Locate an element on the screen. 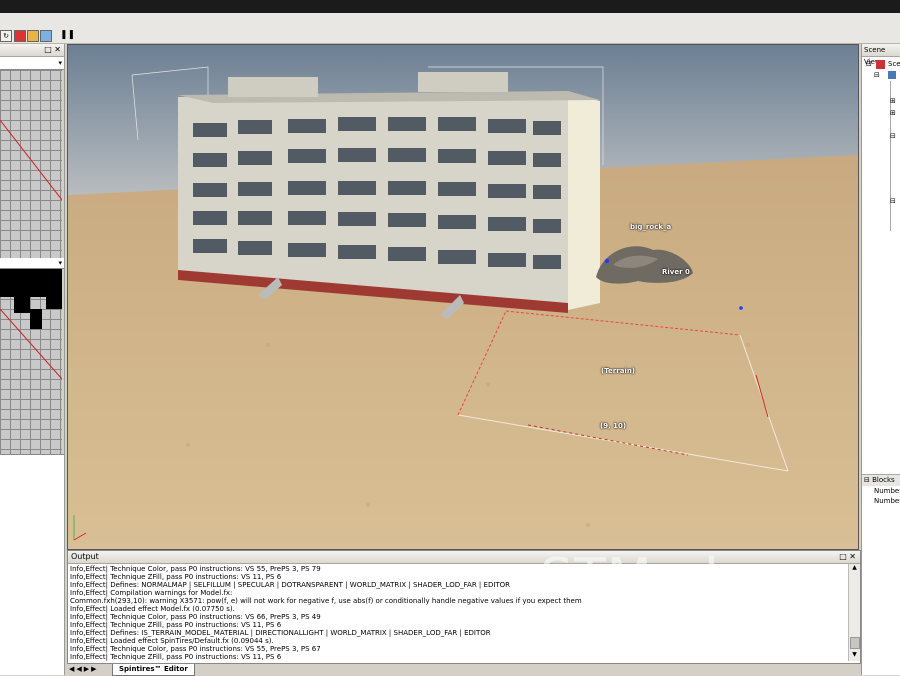 Image resolution: width=900 pixels, height=676 pixels. scroll-thumb is located at coordinates (855, 643).